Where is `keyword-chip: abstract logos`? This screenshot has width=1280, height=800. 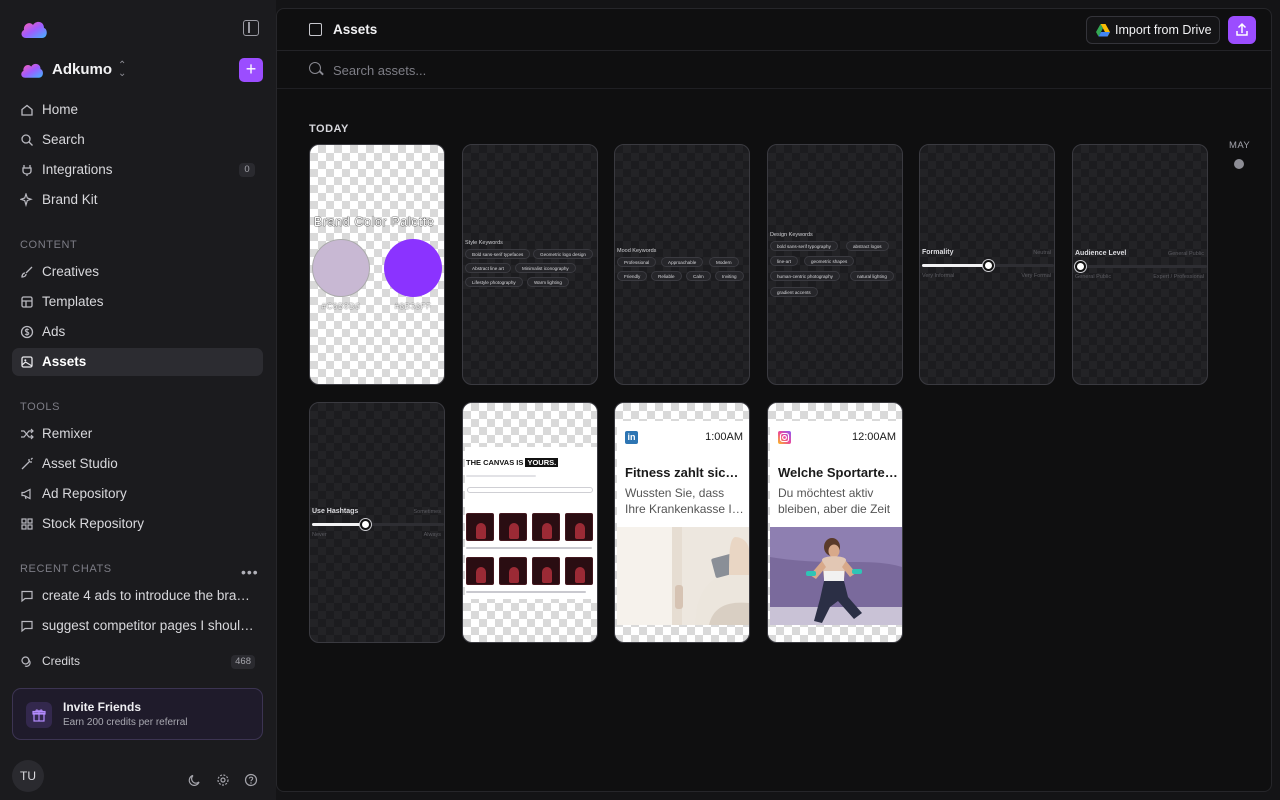 keyword-chip: abstract logos is located at coordinates (867, 246).